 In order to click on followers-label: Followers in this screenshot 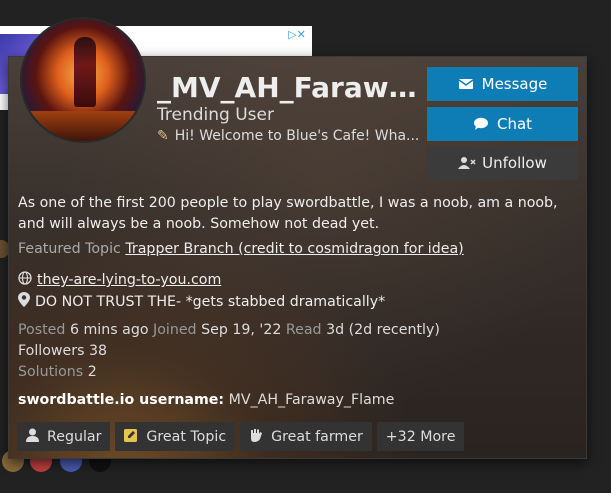, I will do `click(51, 351)`.